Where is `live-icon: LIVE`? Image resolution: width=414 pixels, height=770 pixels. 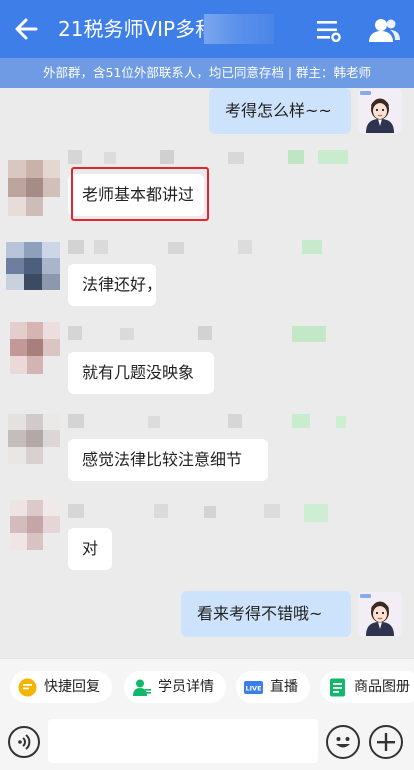 live-icon: LIVE is located at coordinates (253, 687).